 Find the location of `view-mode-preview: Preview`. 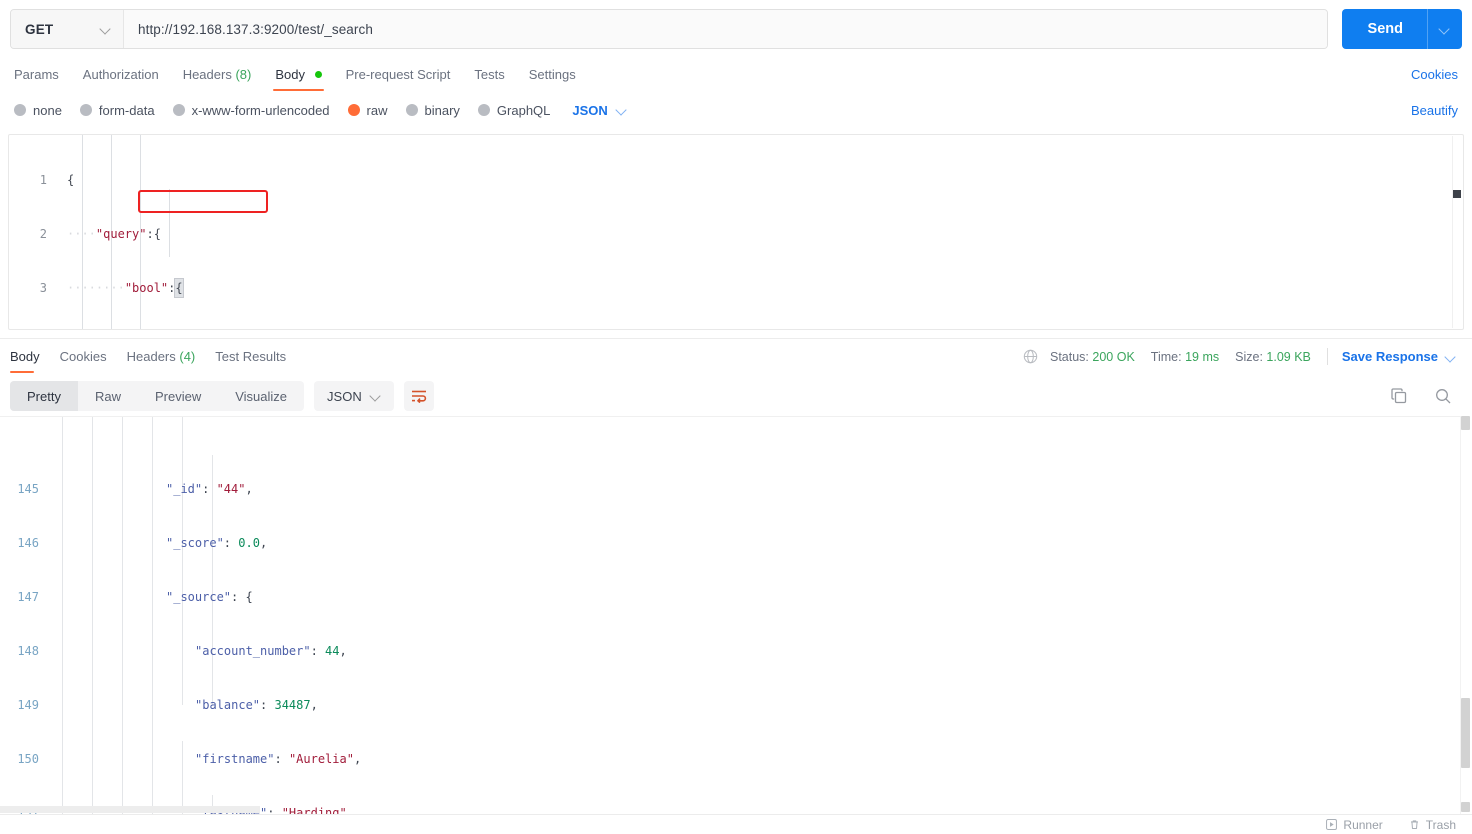

view-mode-preview: Preview is located at coordinates (178, 396).